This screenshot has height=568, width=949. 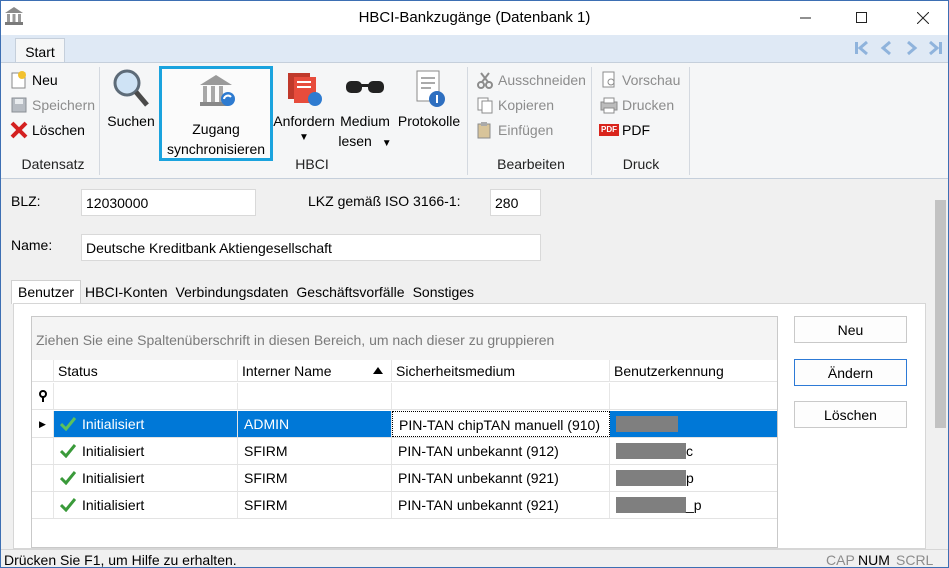 What do you see at coordinates (636, 130) in the screenshot?
I see `pdf-label: PDF` at bounding box center [636, 130].